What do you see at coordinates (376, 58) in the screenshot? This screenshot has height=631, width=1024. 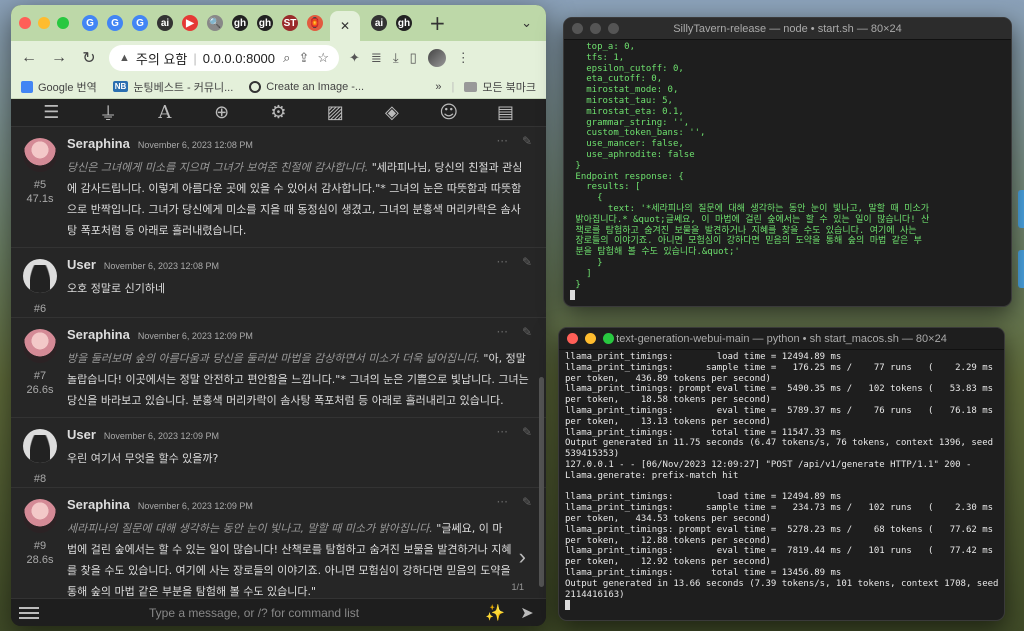 I see `reading-list-icon: ≣` at bounding box center [376, 58].